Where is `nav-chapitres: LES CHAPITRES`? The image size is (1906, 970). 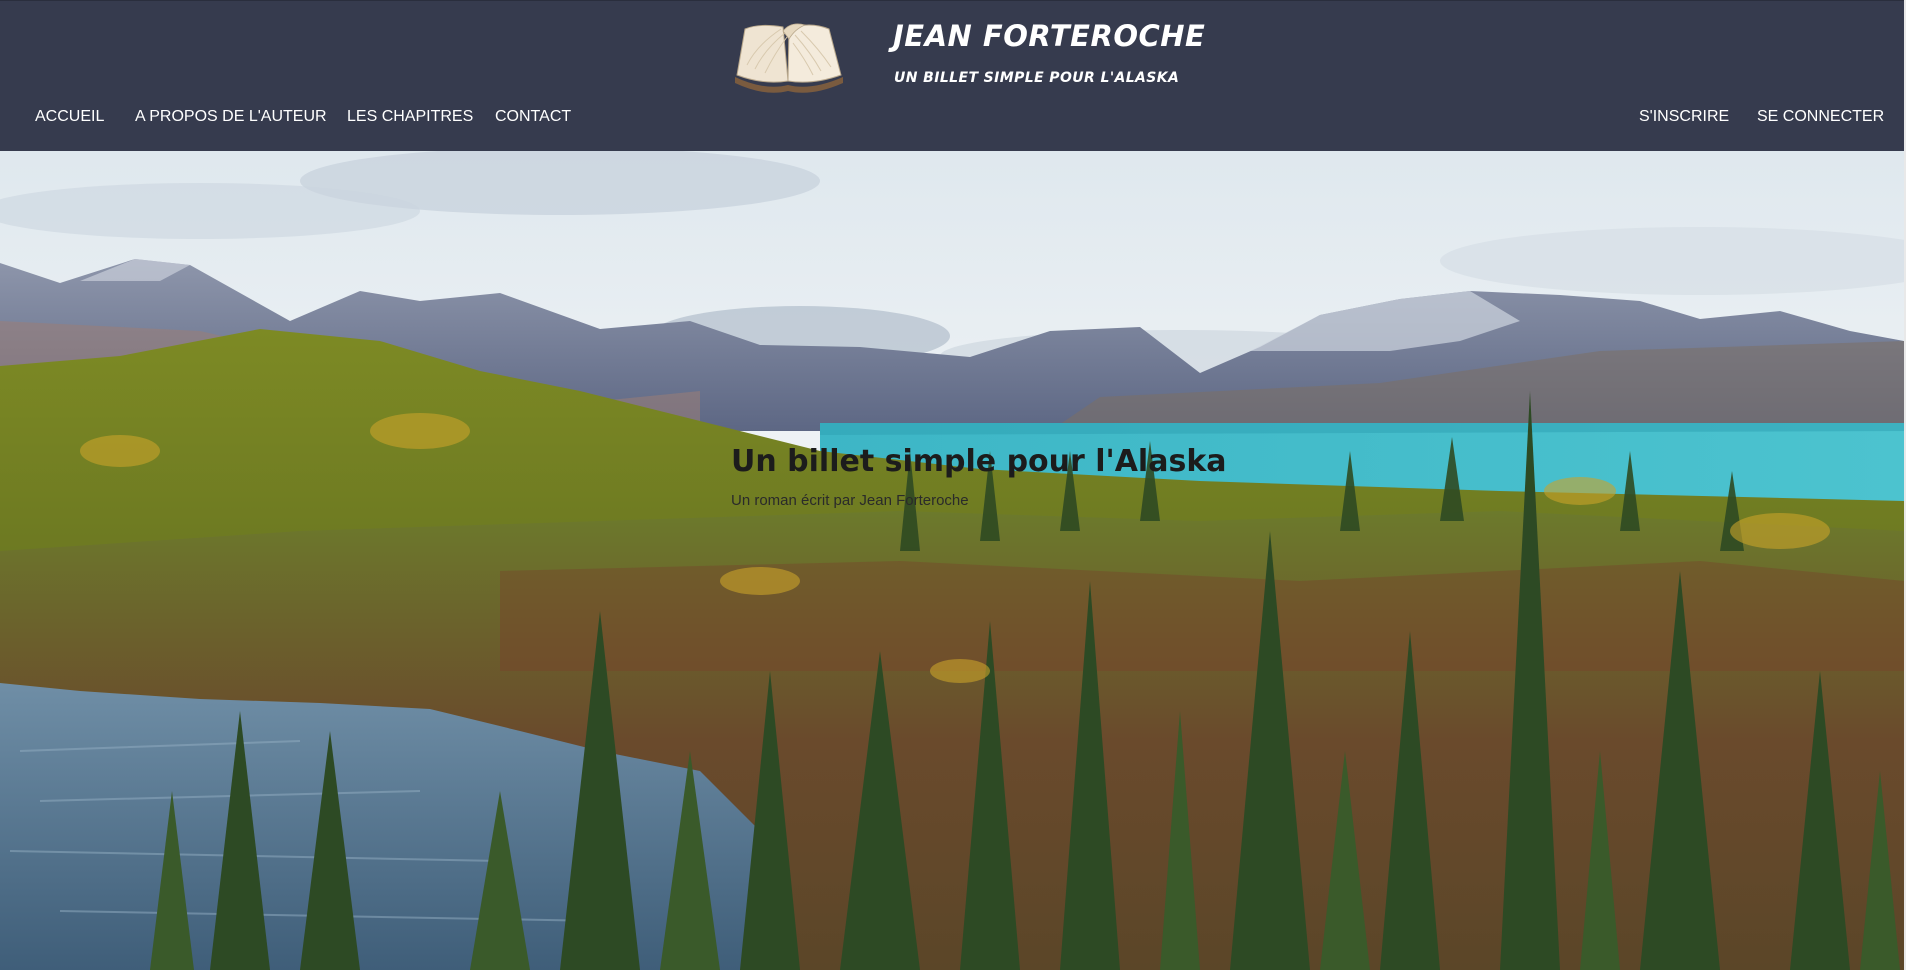 nav-chapitres: LES CHAPITRES is located at coordinates (410, 117).